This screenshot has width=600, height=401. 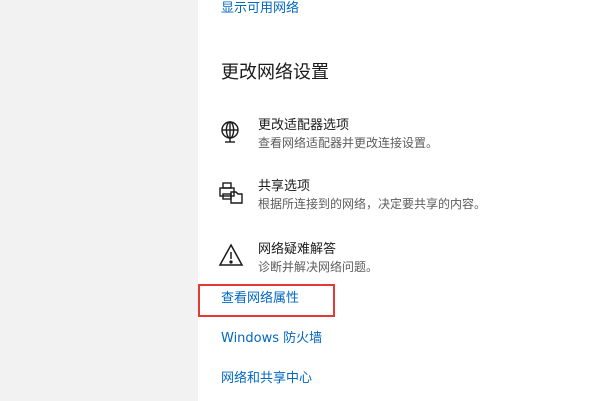 I want to click on adapter-globe-icon, so click(x=231, y=132).